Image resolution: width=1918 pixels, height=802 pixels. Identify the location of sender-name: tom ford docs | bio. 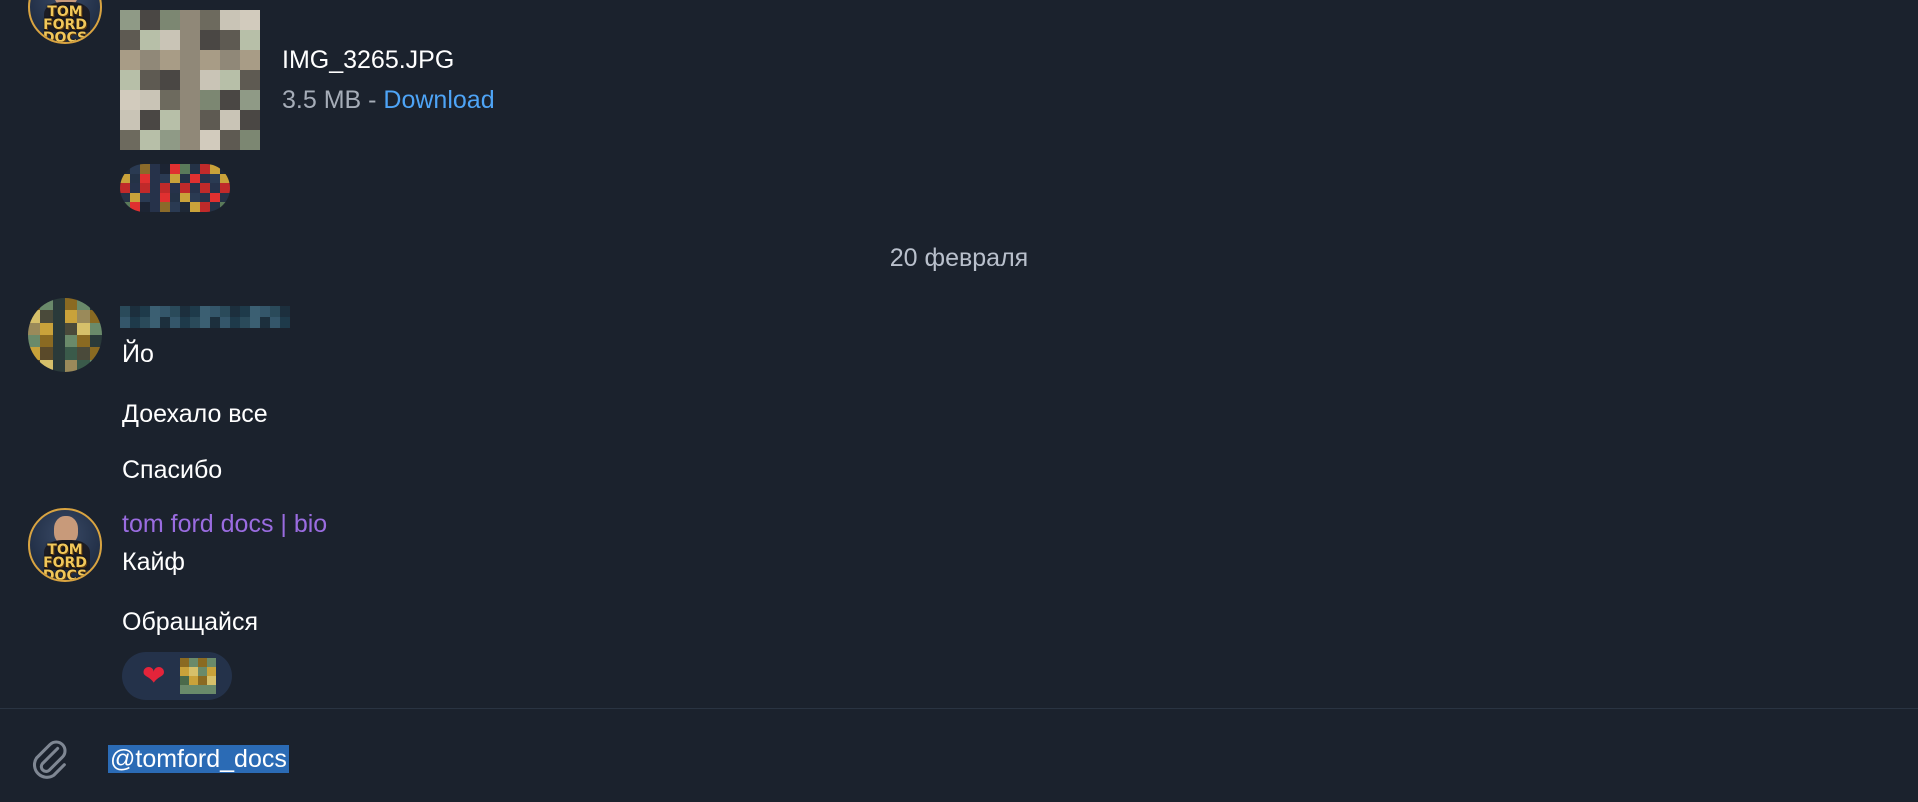
(224, 524).